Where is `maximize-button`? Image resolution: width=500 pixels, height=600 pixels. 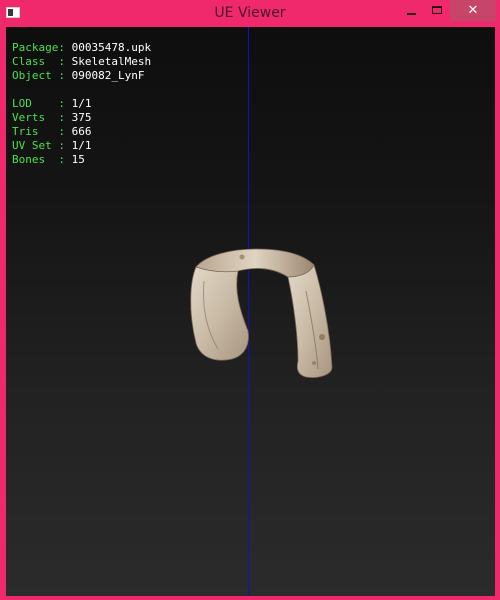 maximize-button is located at coordinates (437, 10).